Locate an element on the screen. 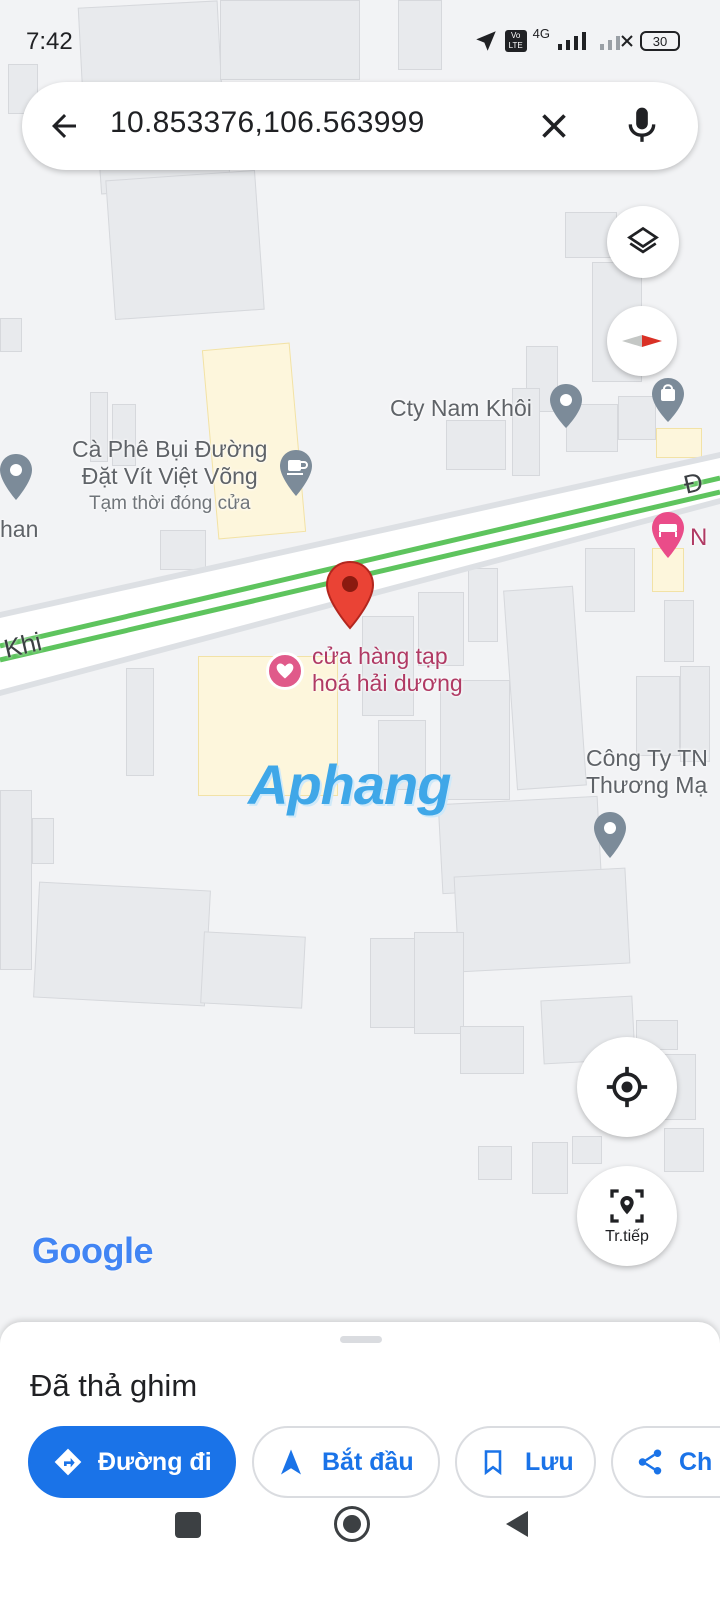 The image size is (720, 1600). compass-button is located at coordinates (642, 341).